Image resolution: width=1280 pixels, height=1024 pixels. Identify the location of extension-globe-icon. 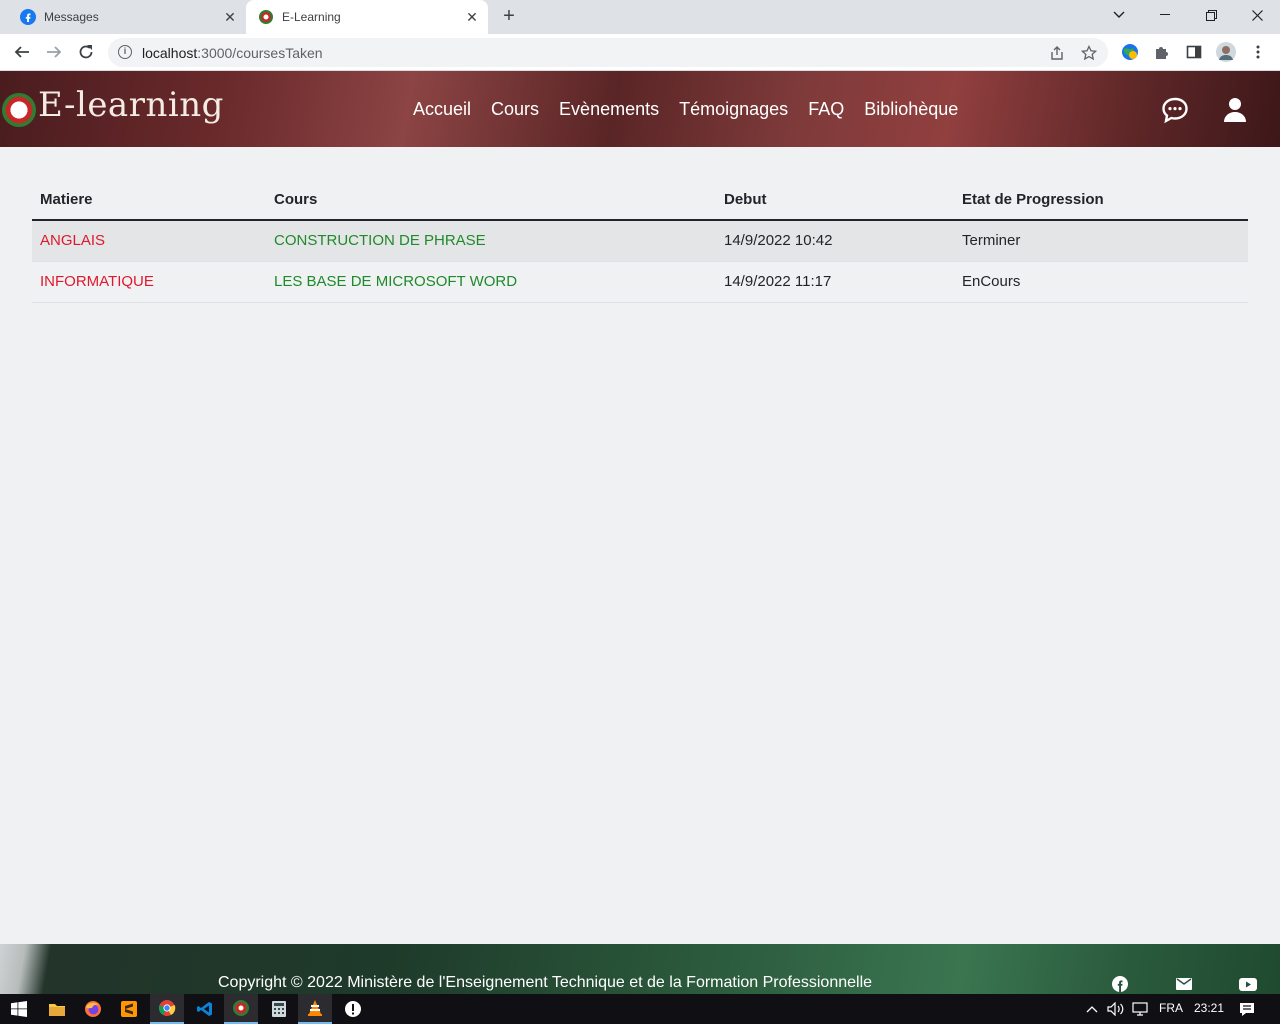
(1130, 52).